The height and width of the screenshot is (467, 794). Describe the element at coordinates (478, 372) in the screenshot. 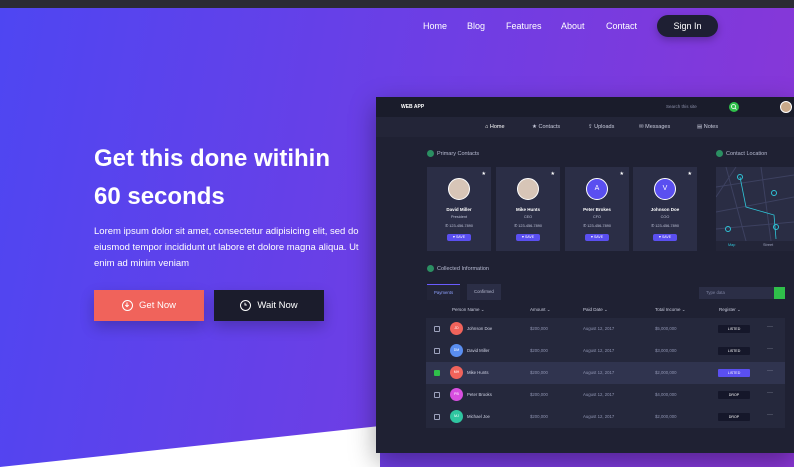

I see `row-name: Mike Hunts` at that location.